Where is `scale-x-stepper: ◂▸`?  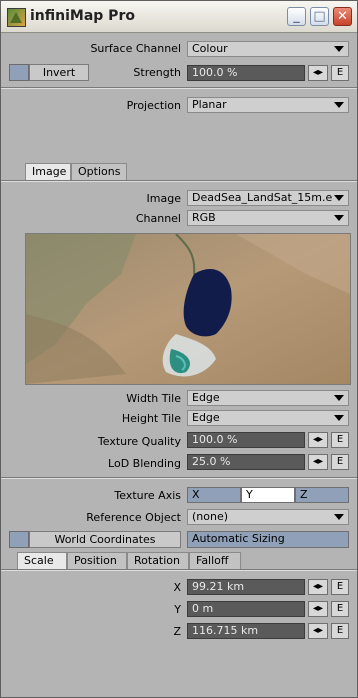 scale-x-stepper: ◂▸ is located at coordinates (318, 587).